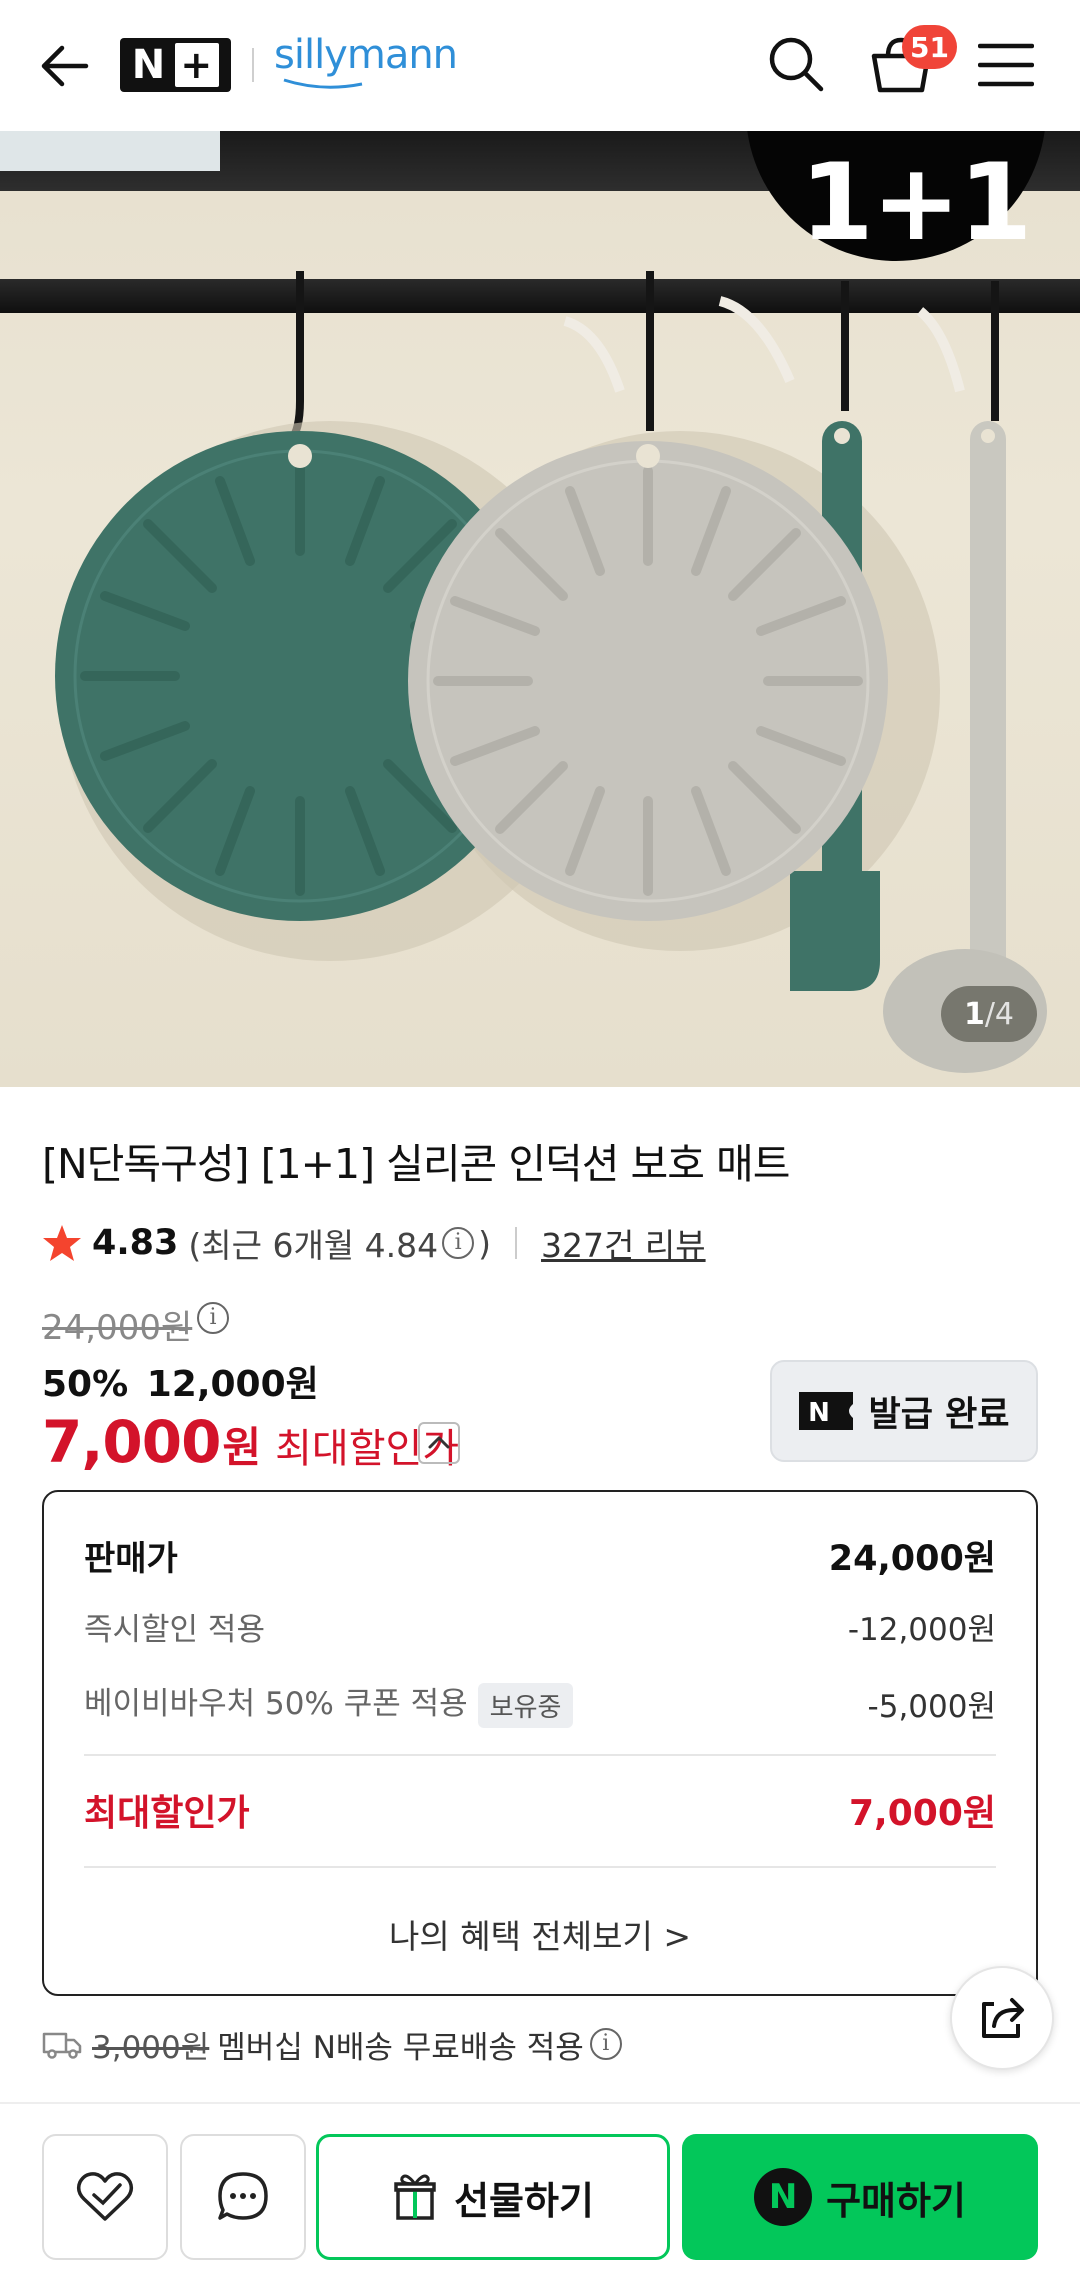 The height and width of the screenshot is (2284, 1080). I want to click on coupon-issued-button: N 발급 완료, so click(904, 1411).